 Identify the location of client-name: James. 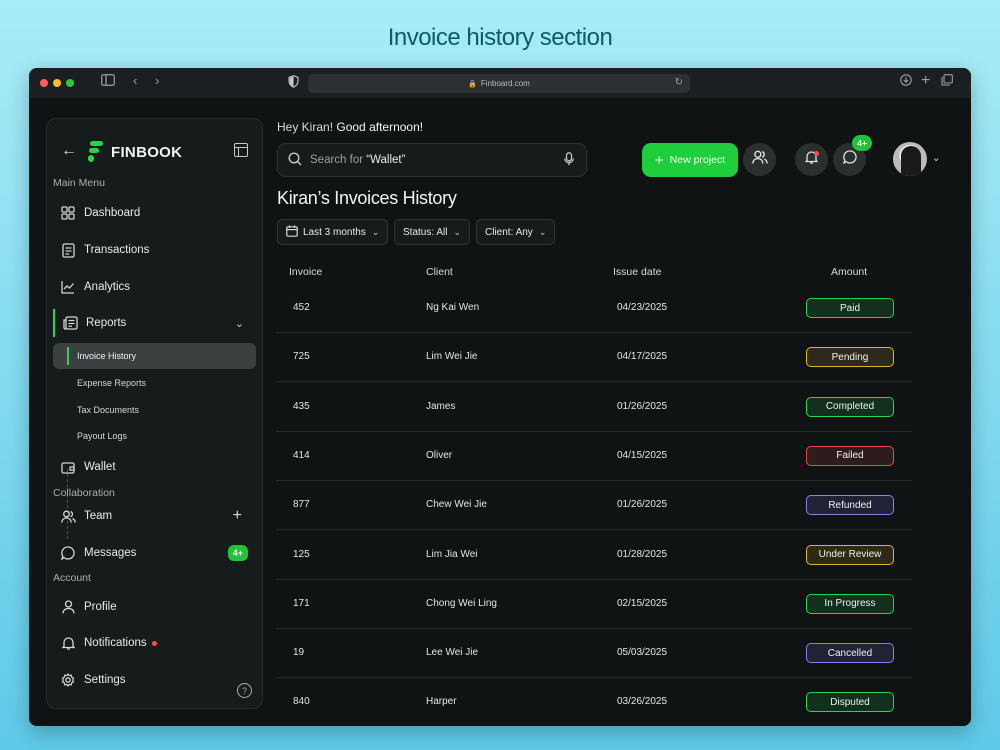
(441, 406).